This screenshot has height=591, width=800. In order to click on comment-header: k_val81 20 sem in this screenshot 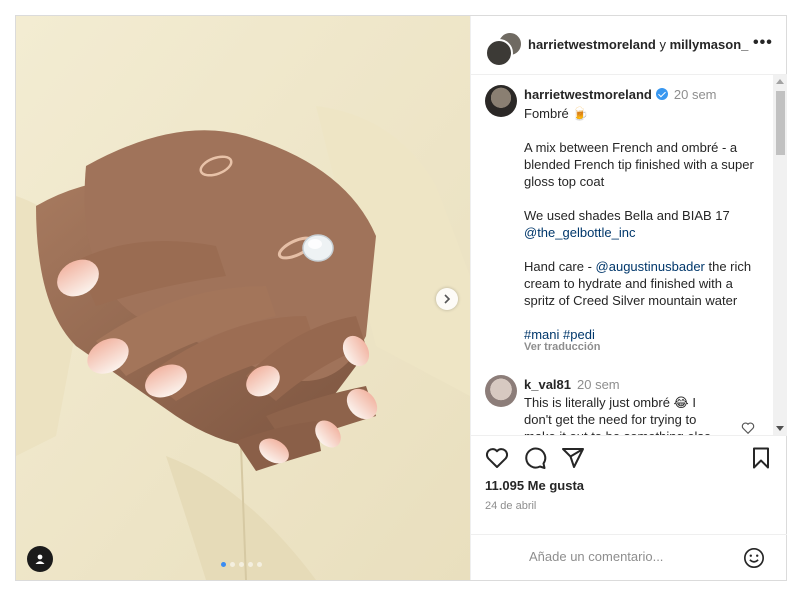, I will do `click(572, 384)`.